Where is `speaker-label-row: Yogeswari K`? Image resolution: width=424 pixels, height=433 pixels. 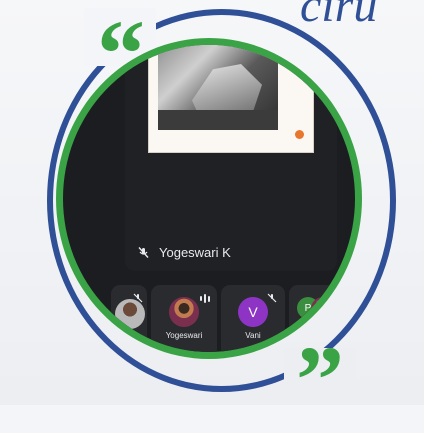 speaker-label-row: Yogeswari K is located at coordinates (184, 252).